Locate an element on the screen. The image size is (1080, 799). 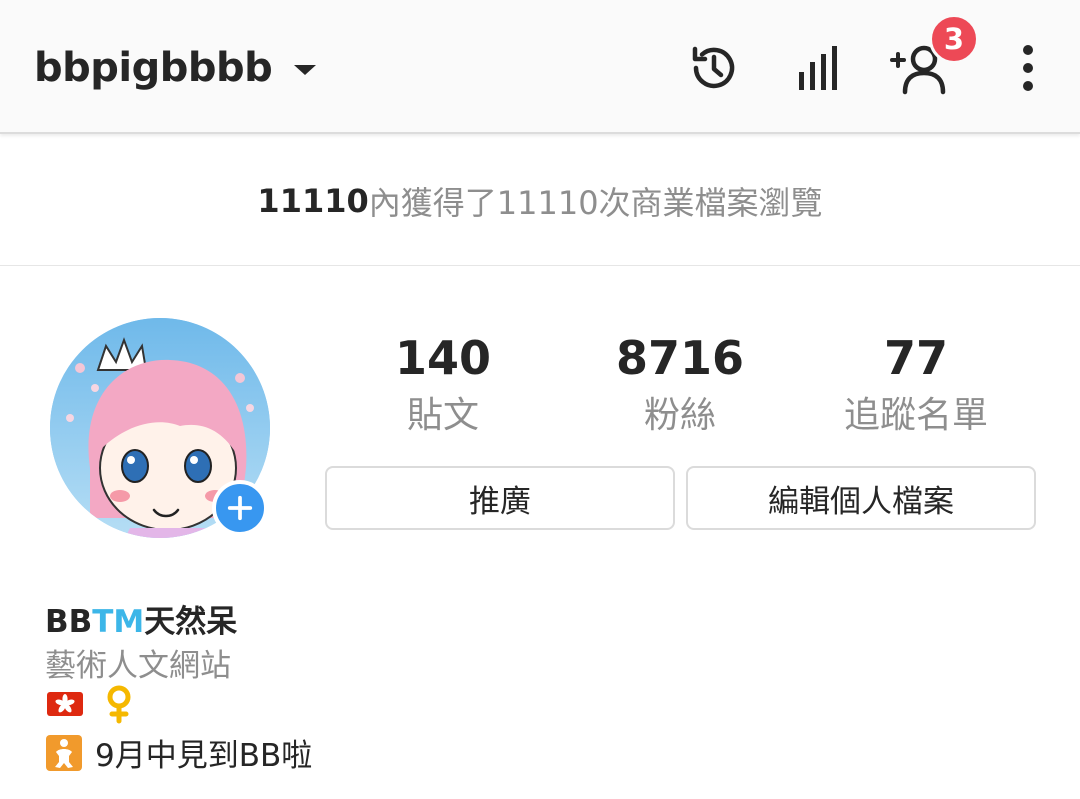
banner-text: 內獲得了11110次商業檔案瀏覽 is located at coordinates (595, 202).